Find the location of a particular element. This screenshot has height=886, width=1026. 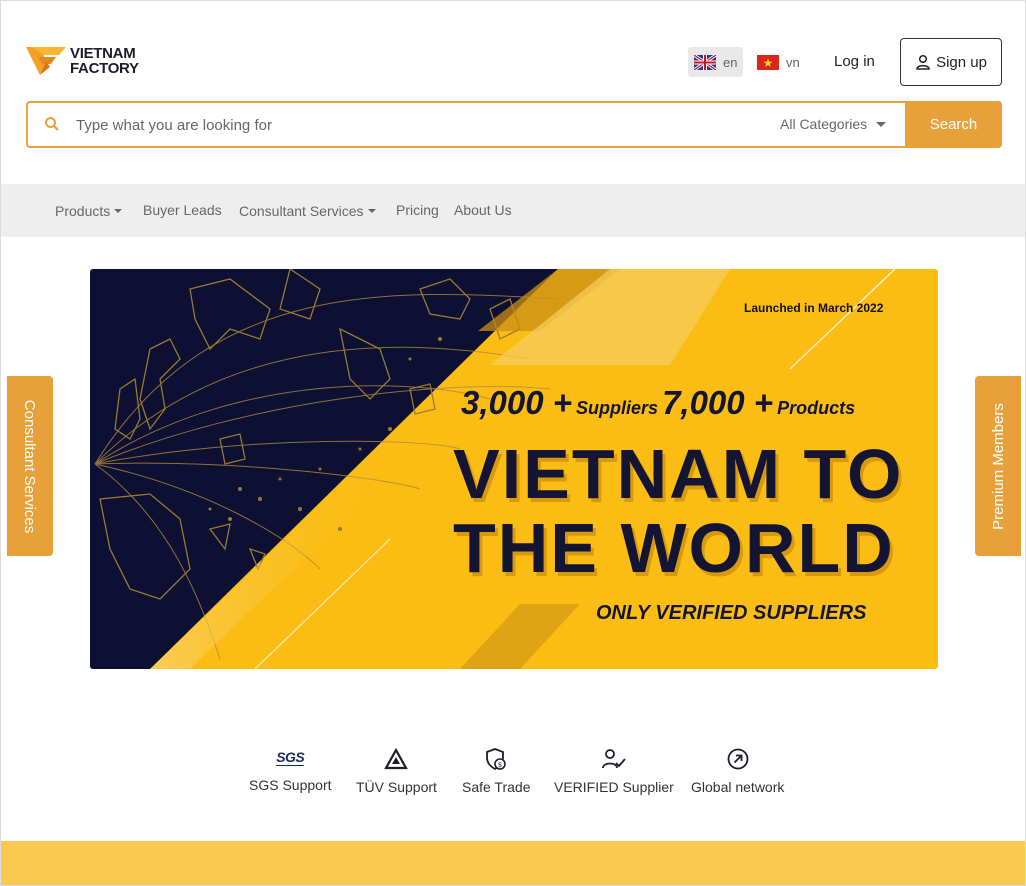

logo-text-line2: FACTORY is located at coordinates (104, 68).